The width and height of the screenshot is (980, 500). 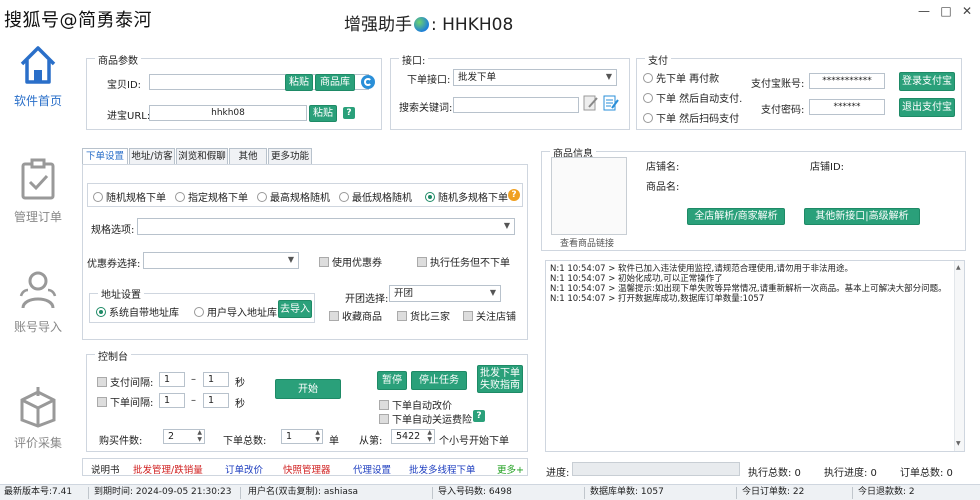 I want to click on order-interval-checkbox: 下单间隔:, so click(x=125, y=401).